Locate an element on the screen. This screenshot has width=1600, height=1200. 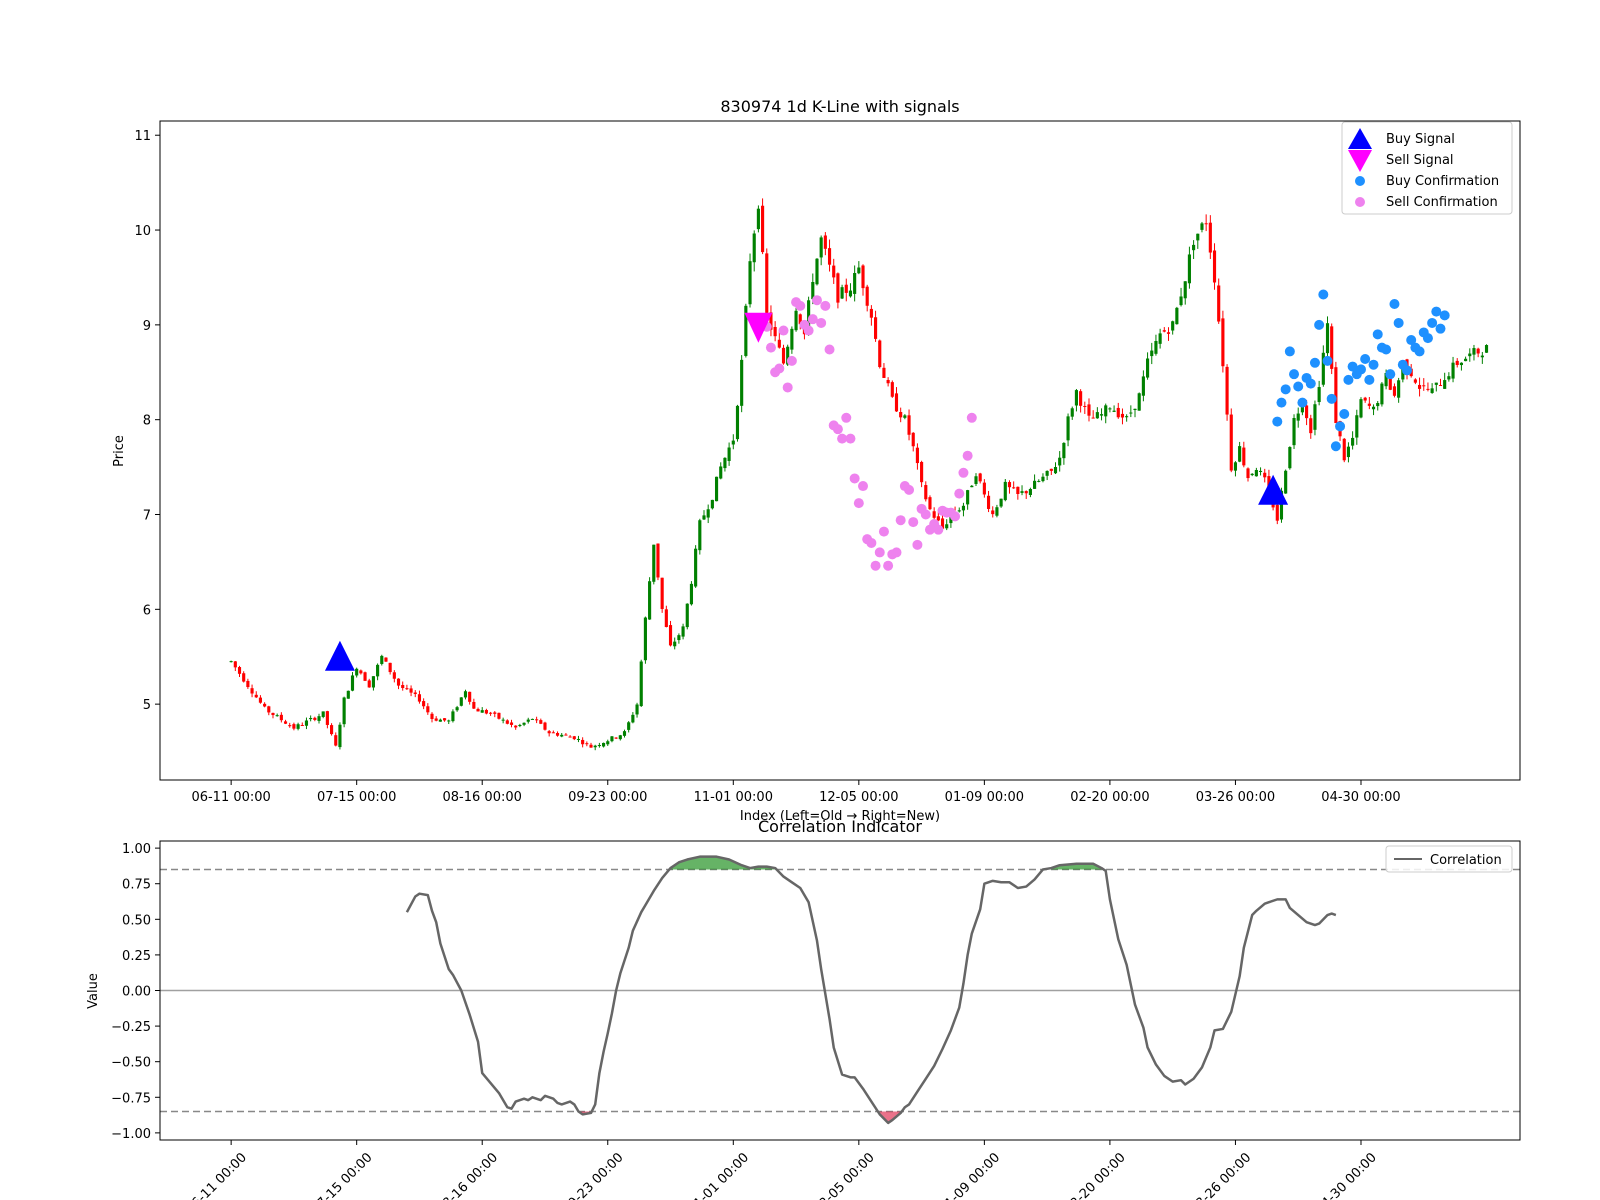
correlation-x-tick-label: 11-01 00:00 is located at coordinates (718, 1175).